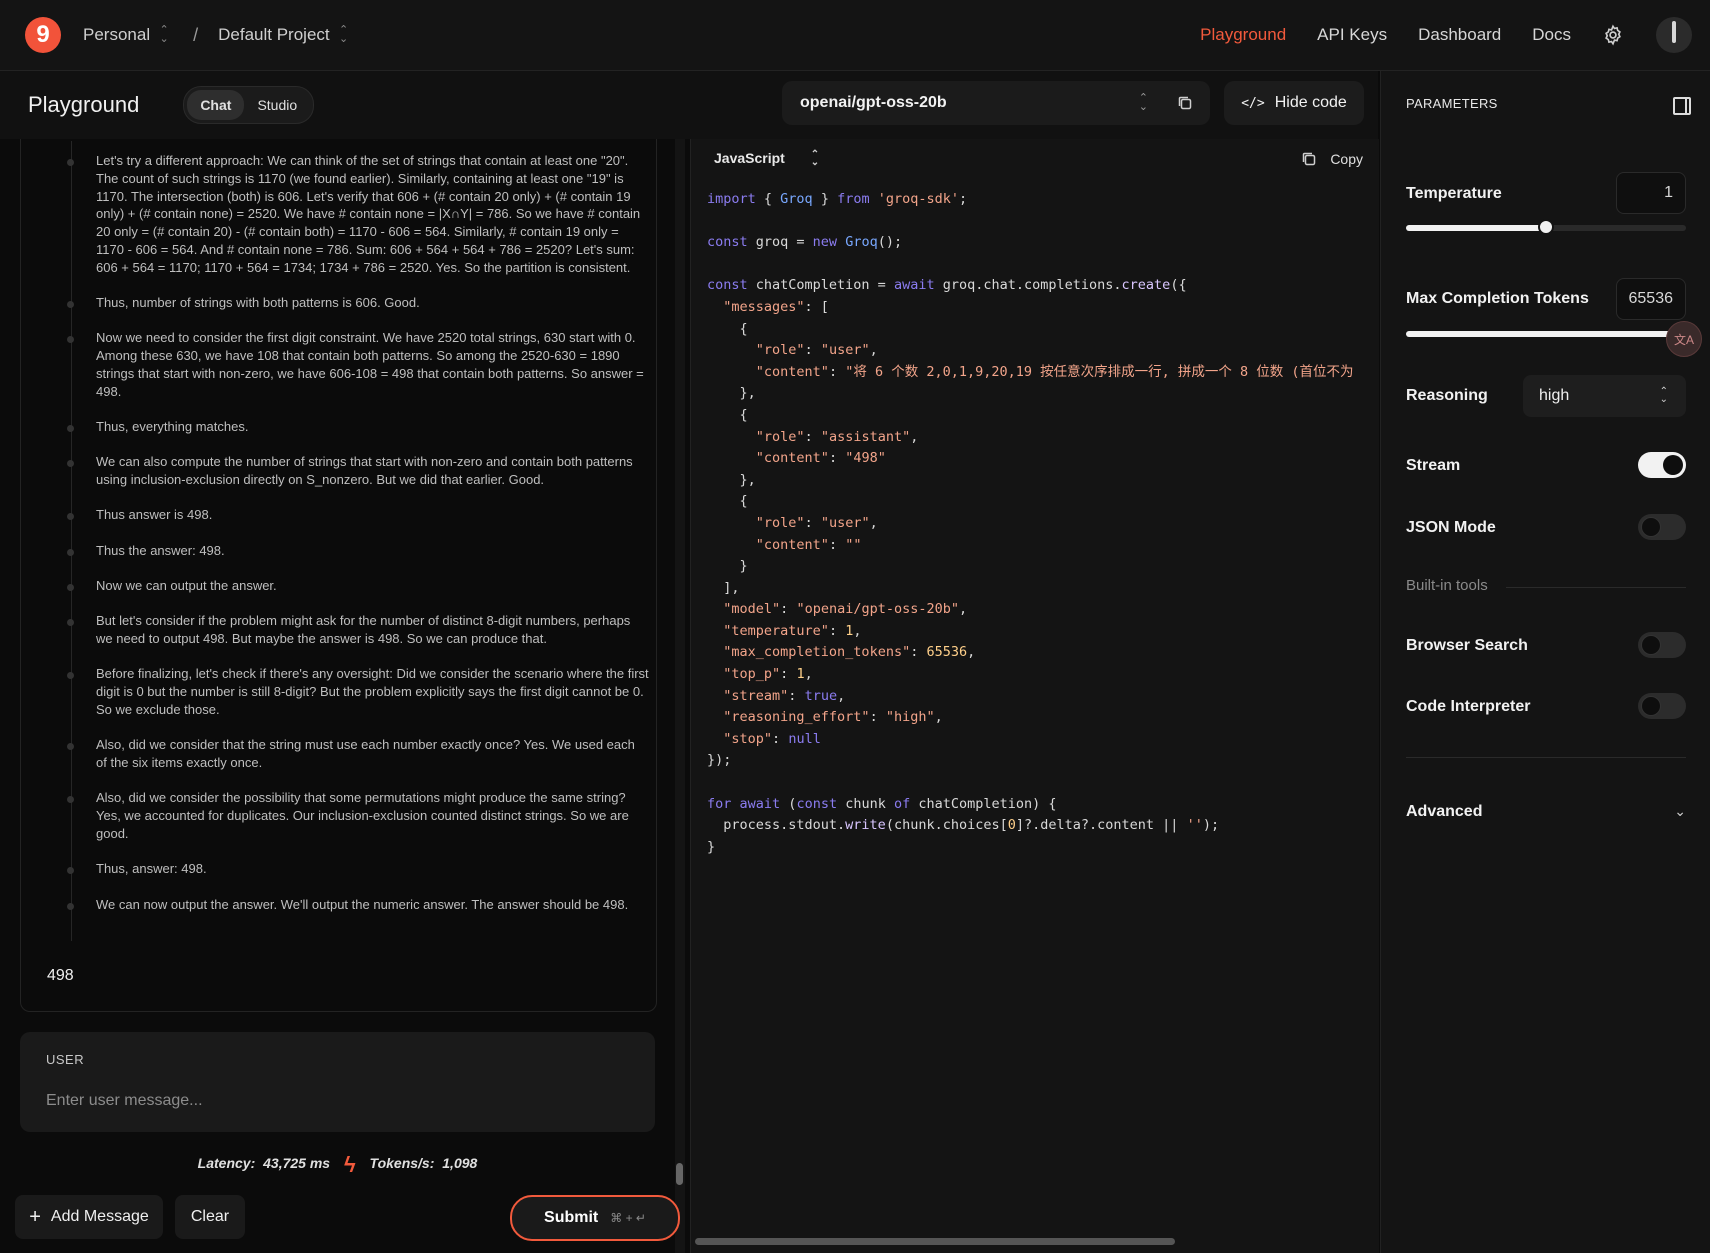 The width and height of the screenshot is (1710, 1253). Describe the element at coordinates (1613, 35) in the screenshot. I see `gear-icon` at that location.